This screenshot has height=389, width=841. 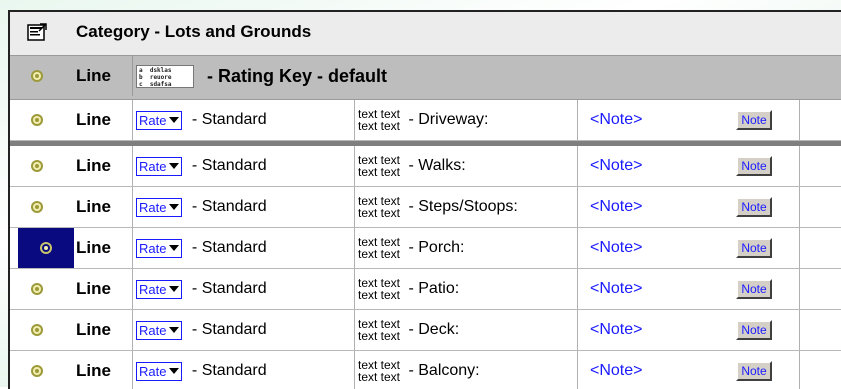 I want to click on rating-key-thumbnail: a dsklas b reuore c sdafsa, so click(x=165, y=76).